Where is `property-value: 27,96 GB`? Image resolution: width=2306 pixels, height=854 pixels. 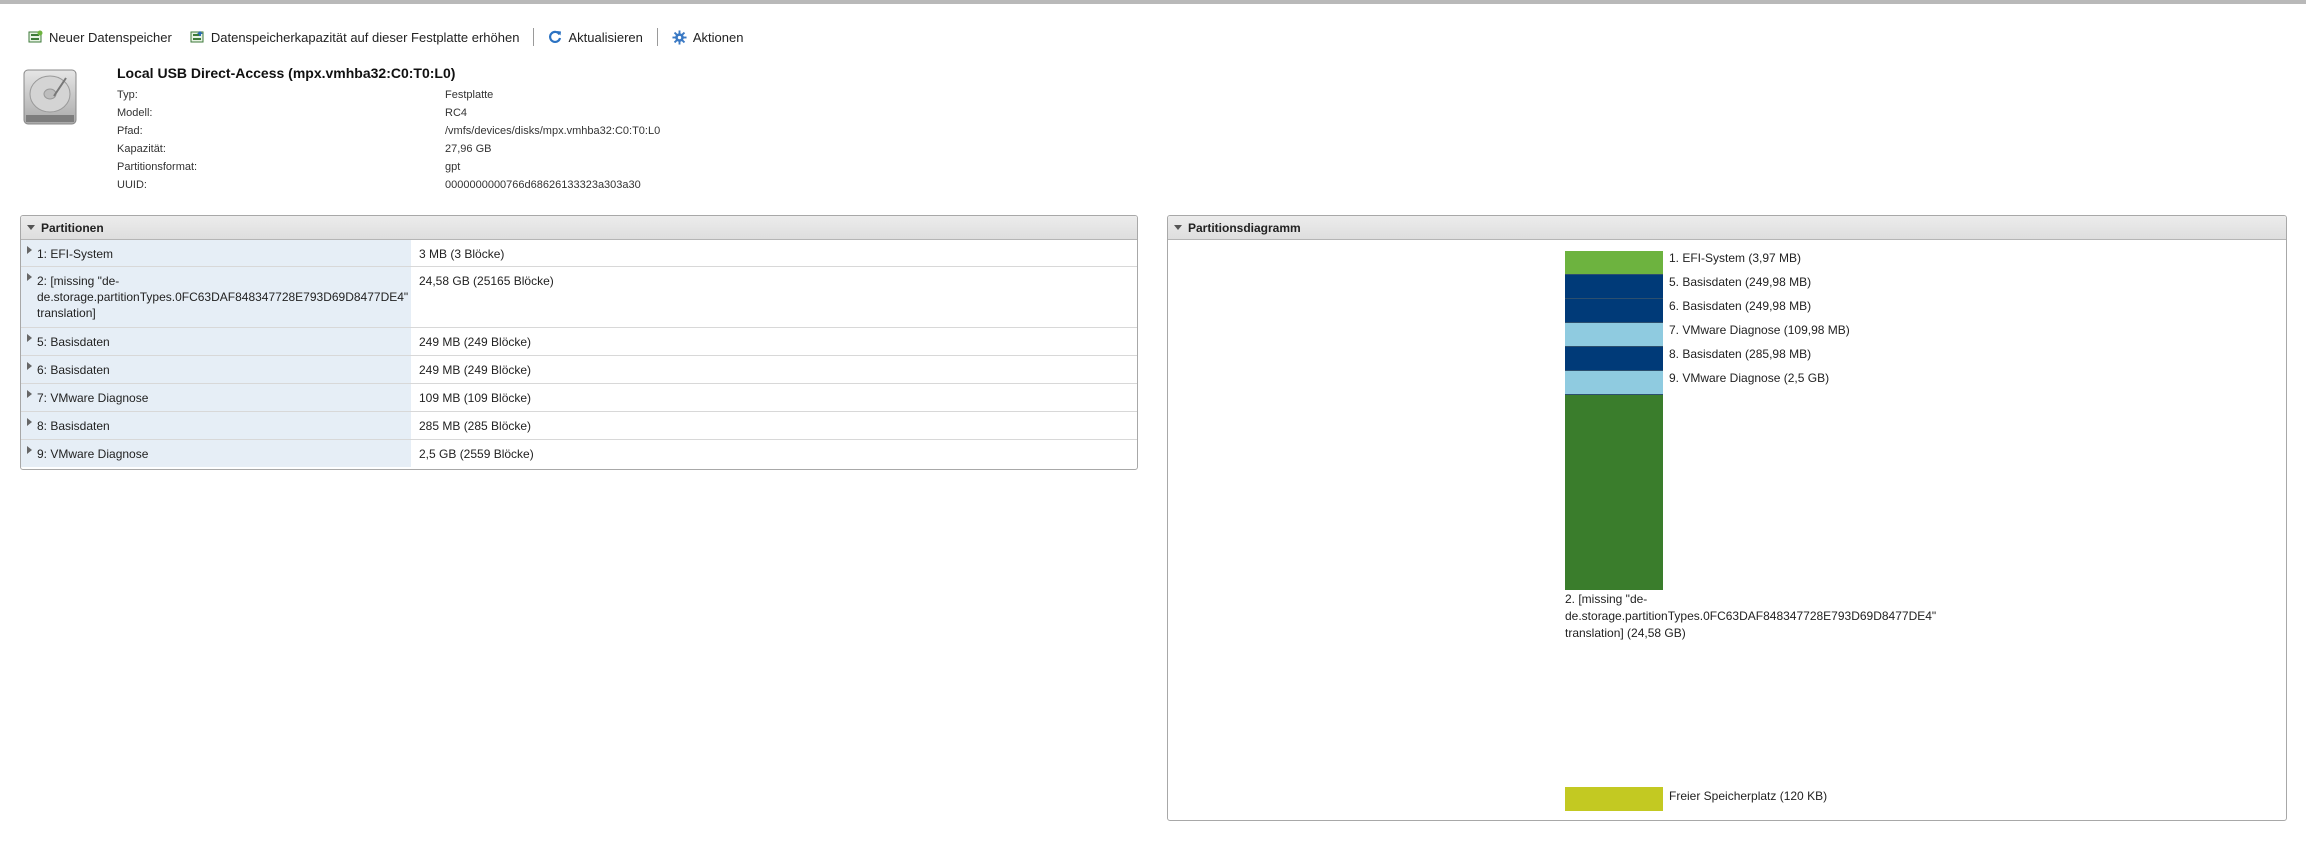
property-value: 27,96 GB is located at coordinates (468, 149).